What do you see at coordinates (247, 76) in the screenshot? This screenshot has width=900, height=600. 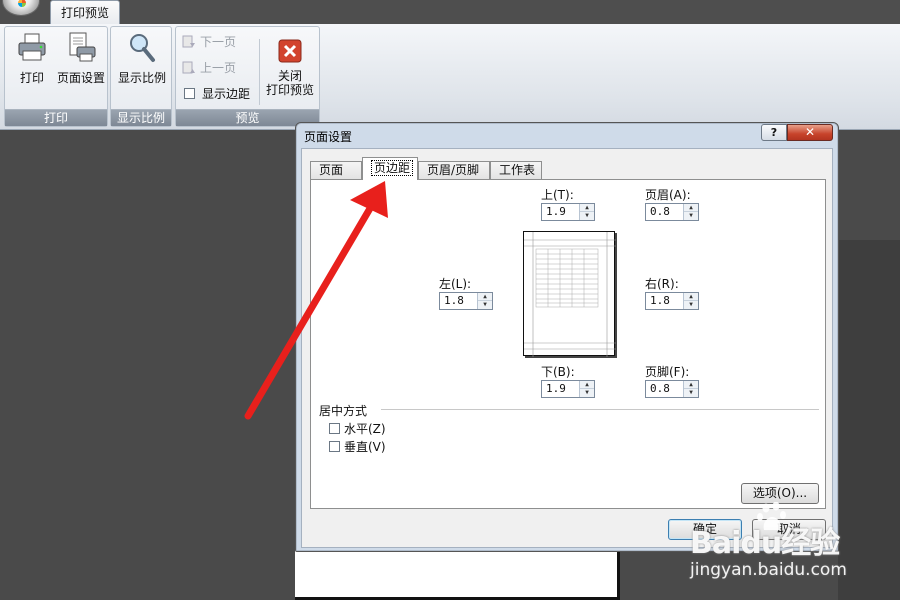 I see `group-preview: 下一页 上一页 显示边距 关闭 打印预览 预览` at bounding box center [247, 76].